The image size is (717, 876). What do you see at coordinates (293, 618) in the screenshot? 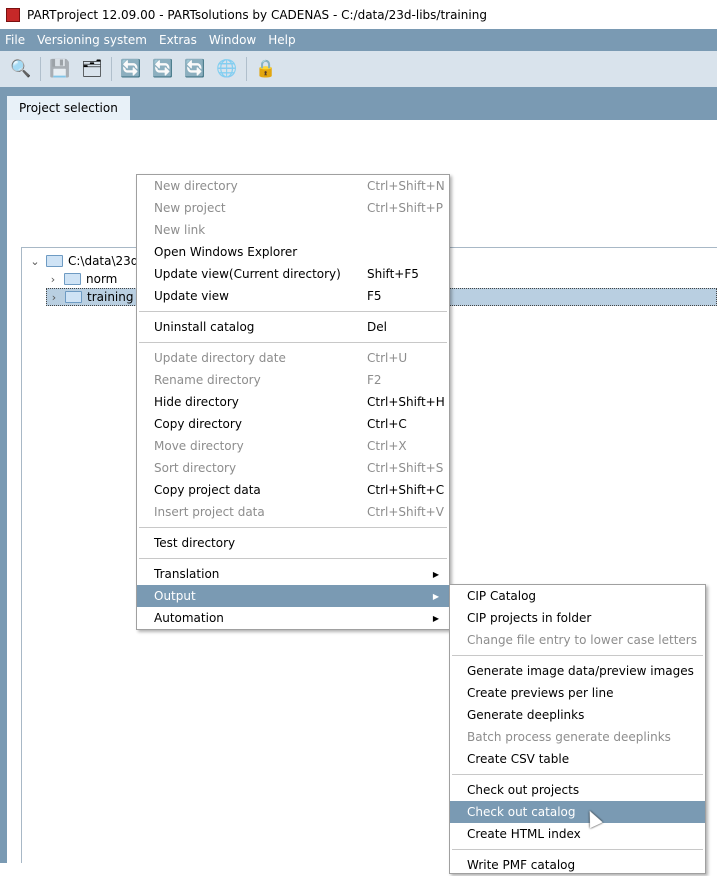
I see `menu-item-automation: Automation ▶` at bounding box center [293, 618].